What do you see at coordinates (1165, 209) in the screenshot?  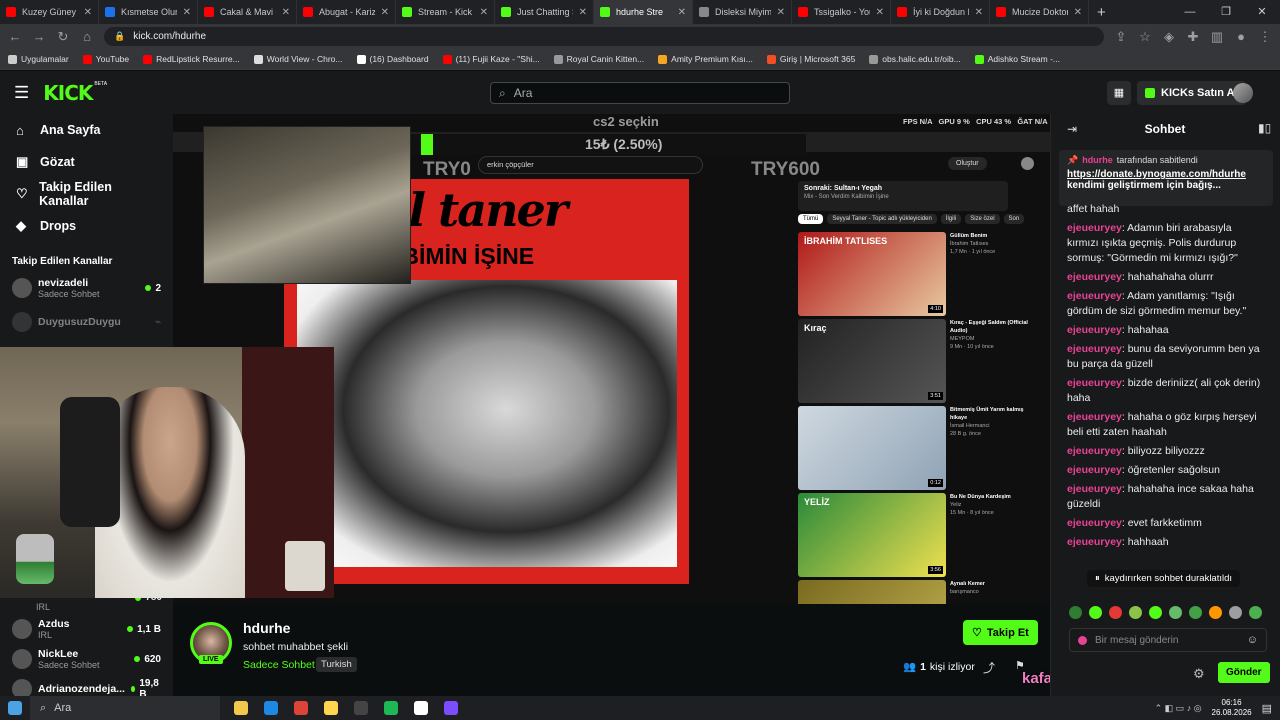 I see `chat-message: affet hahah` at bounding box center [1165, 209].